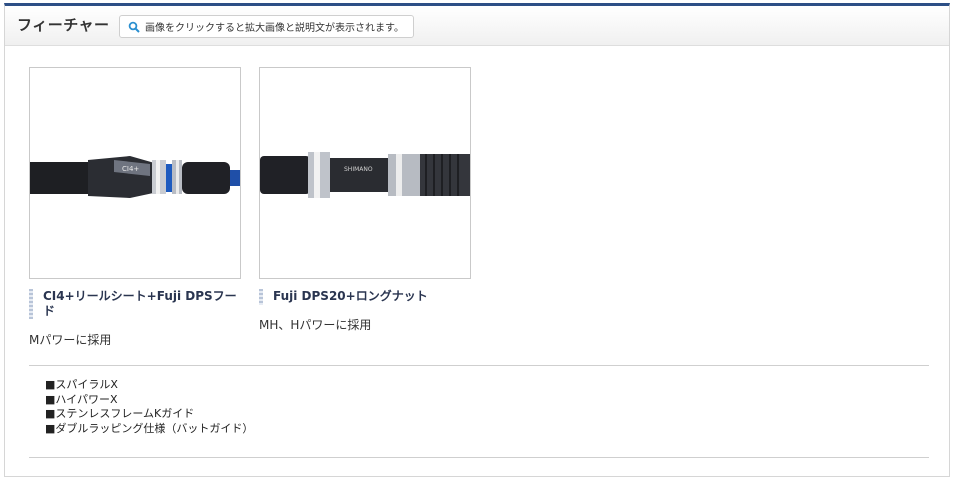  I want to click on reel-seat-label: SHIMANO, so click(358, 169).